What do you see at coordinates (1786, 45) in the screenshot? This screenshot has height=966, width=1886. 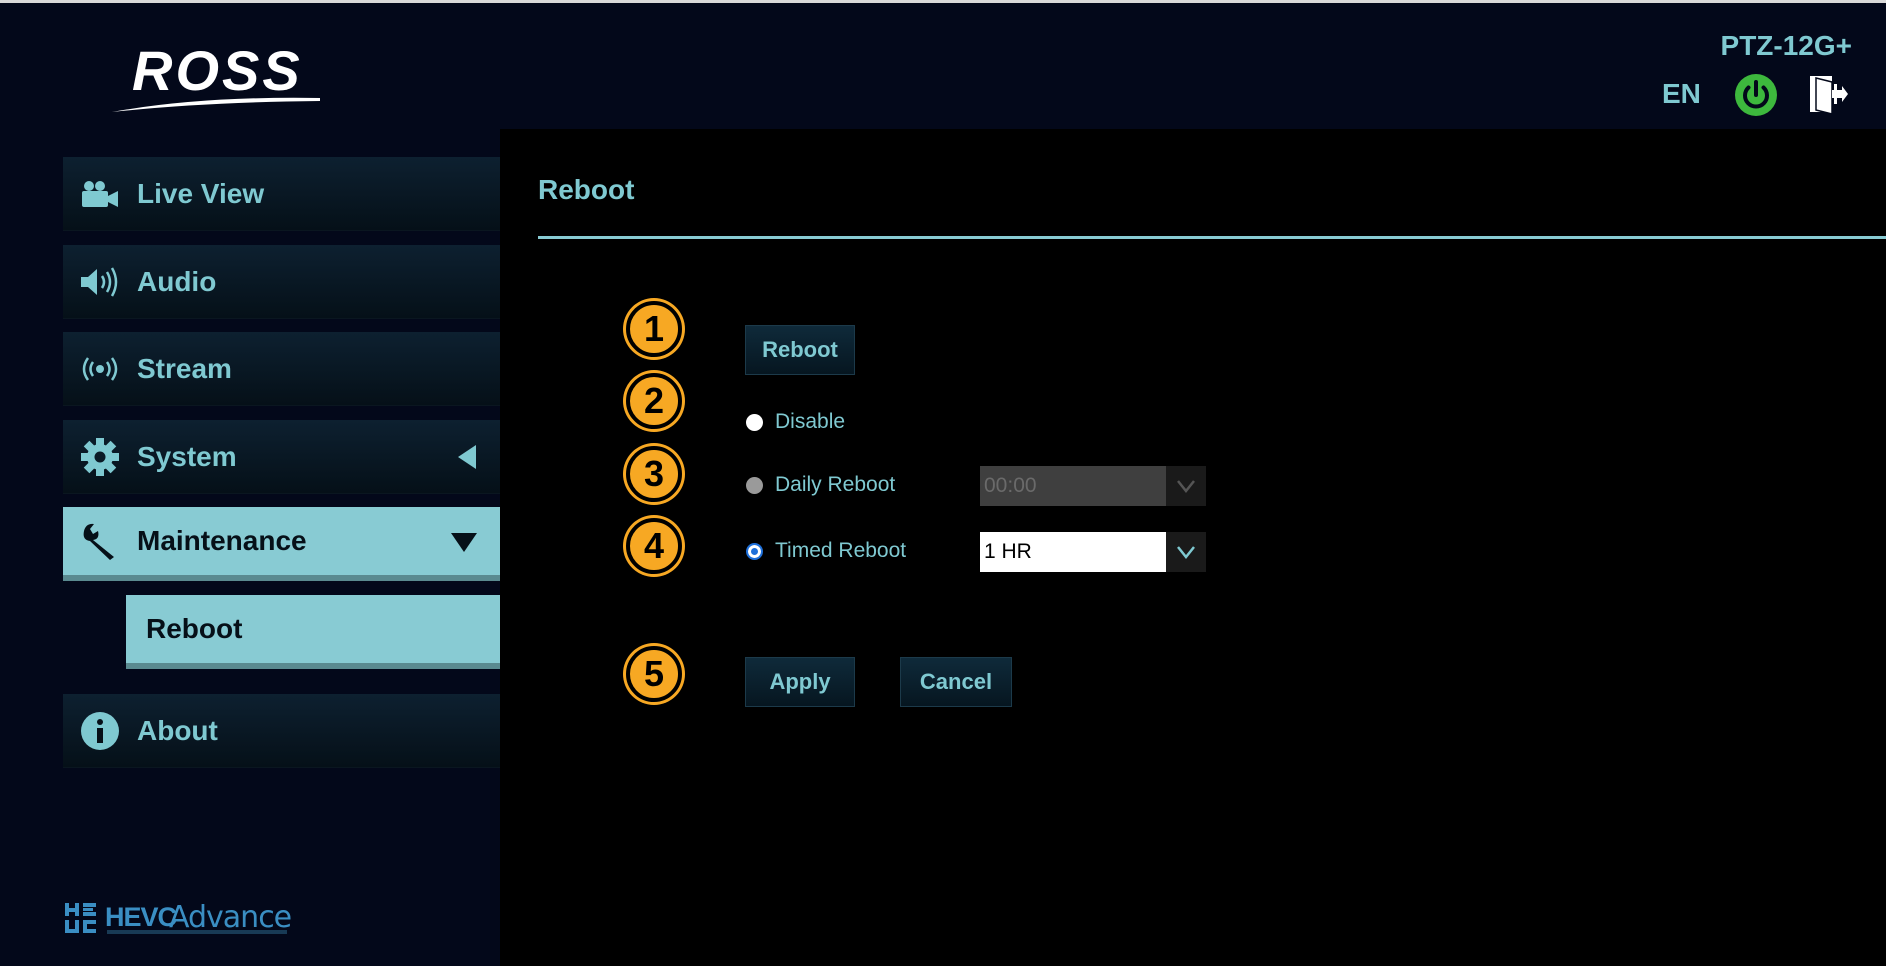 I see `model-name: PTZ-12G+` at bounding box center [1786, 45].